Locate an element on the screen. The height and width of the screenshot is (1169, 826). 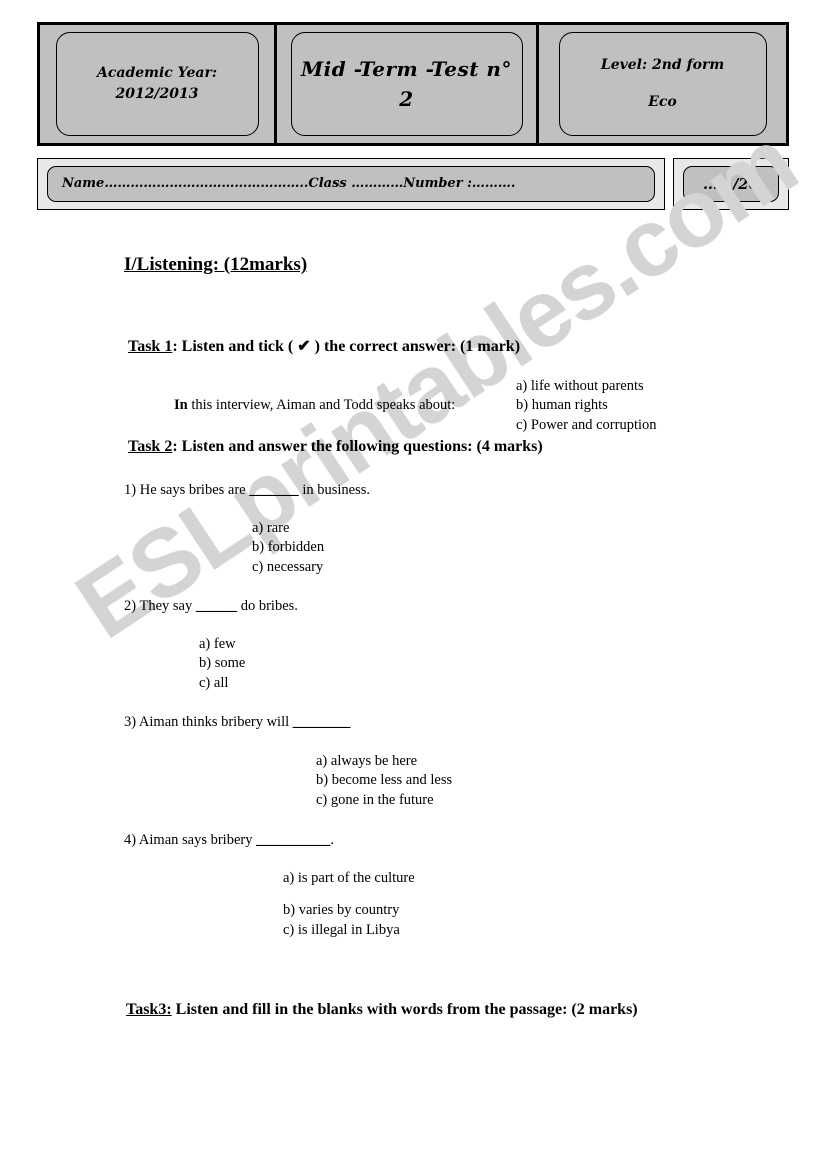
score-cell: ……/20 is located at coordinates (731, 184).